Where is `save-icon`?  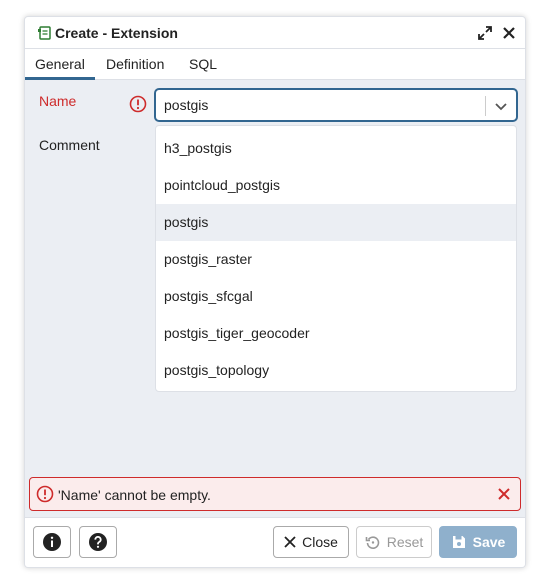 save-icon is located at coordinates (458, 542).